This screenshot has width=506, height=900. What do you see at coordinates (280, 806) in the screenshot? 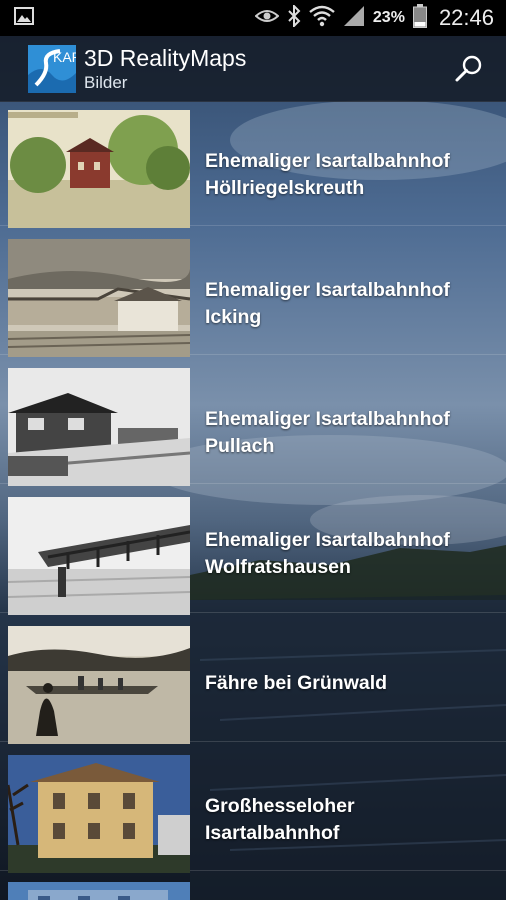
I see `item-title-line1: Großhesseloher` at bounding box center [280, 806].